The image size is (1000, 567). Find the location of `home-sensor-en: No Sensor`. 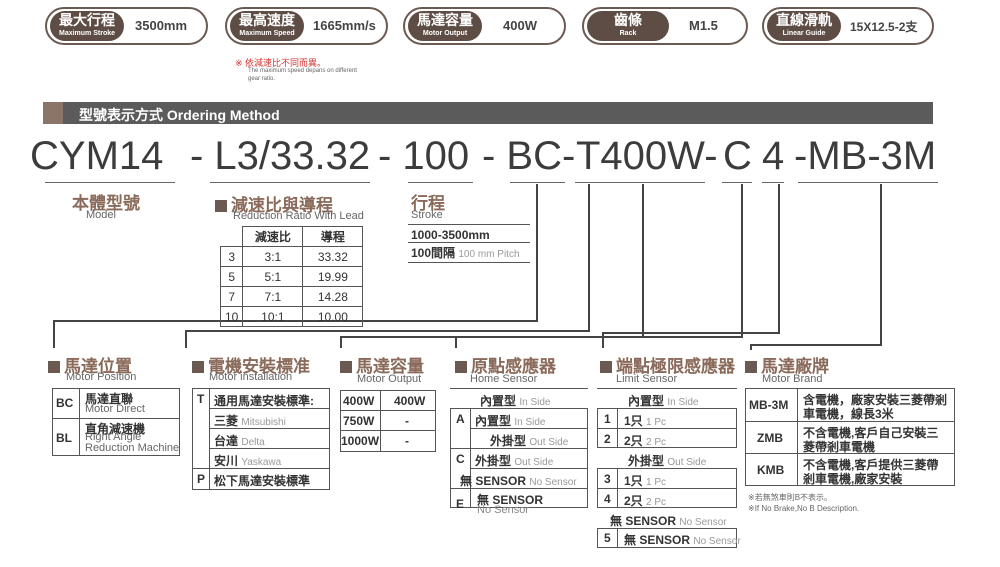

home-sensor-en: No Sensor is located at coordinates (553, 482).